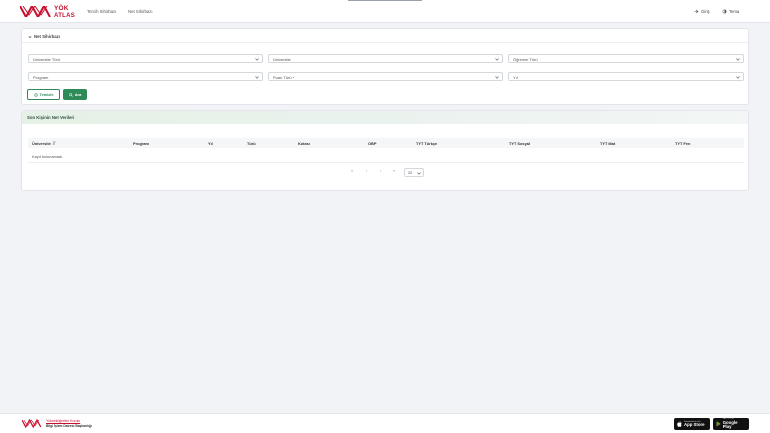 The image size is (770, 433). I want to click on column-header-tyt-science: TYT Fen, so click(683, 143).